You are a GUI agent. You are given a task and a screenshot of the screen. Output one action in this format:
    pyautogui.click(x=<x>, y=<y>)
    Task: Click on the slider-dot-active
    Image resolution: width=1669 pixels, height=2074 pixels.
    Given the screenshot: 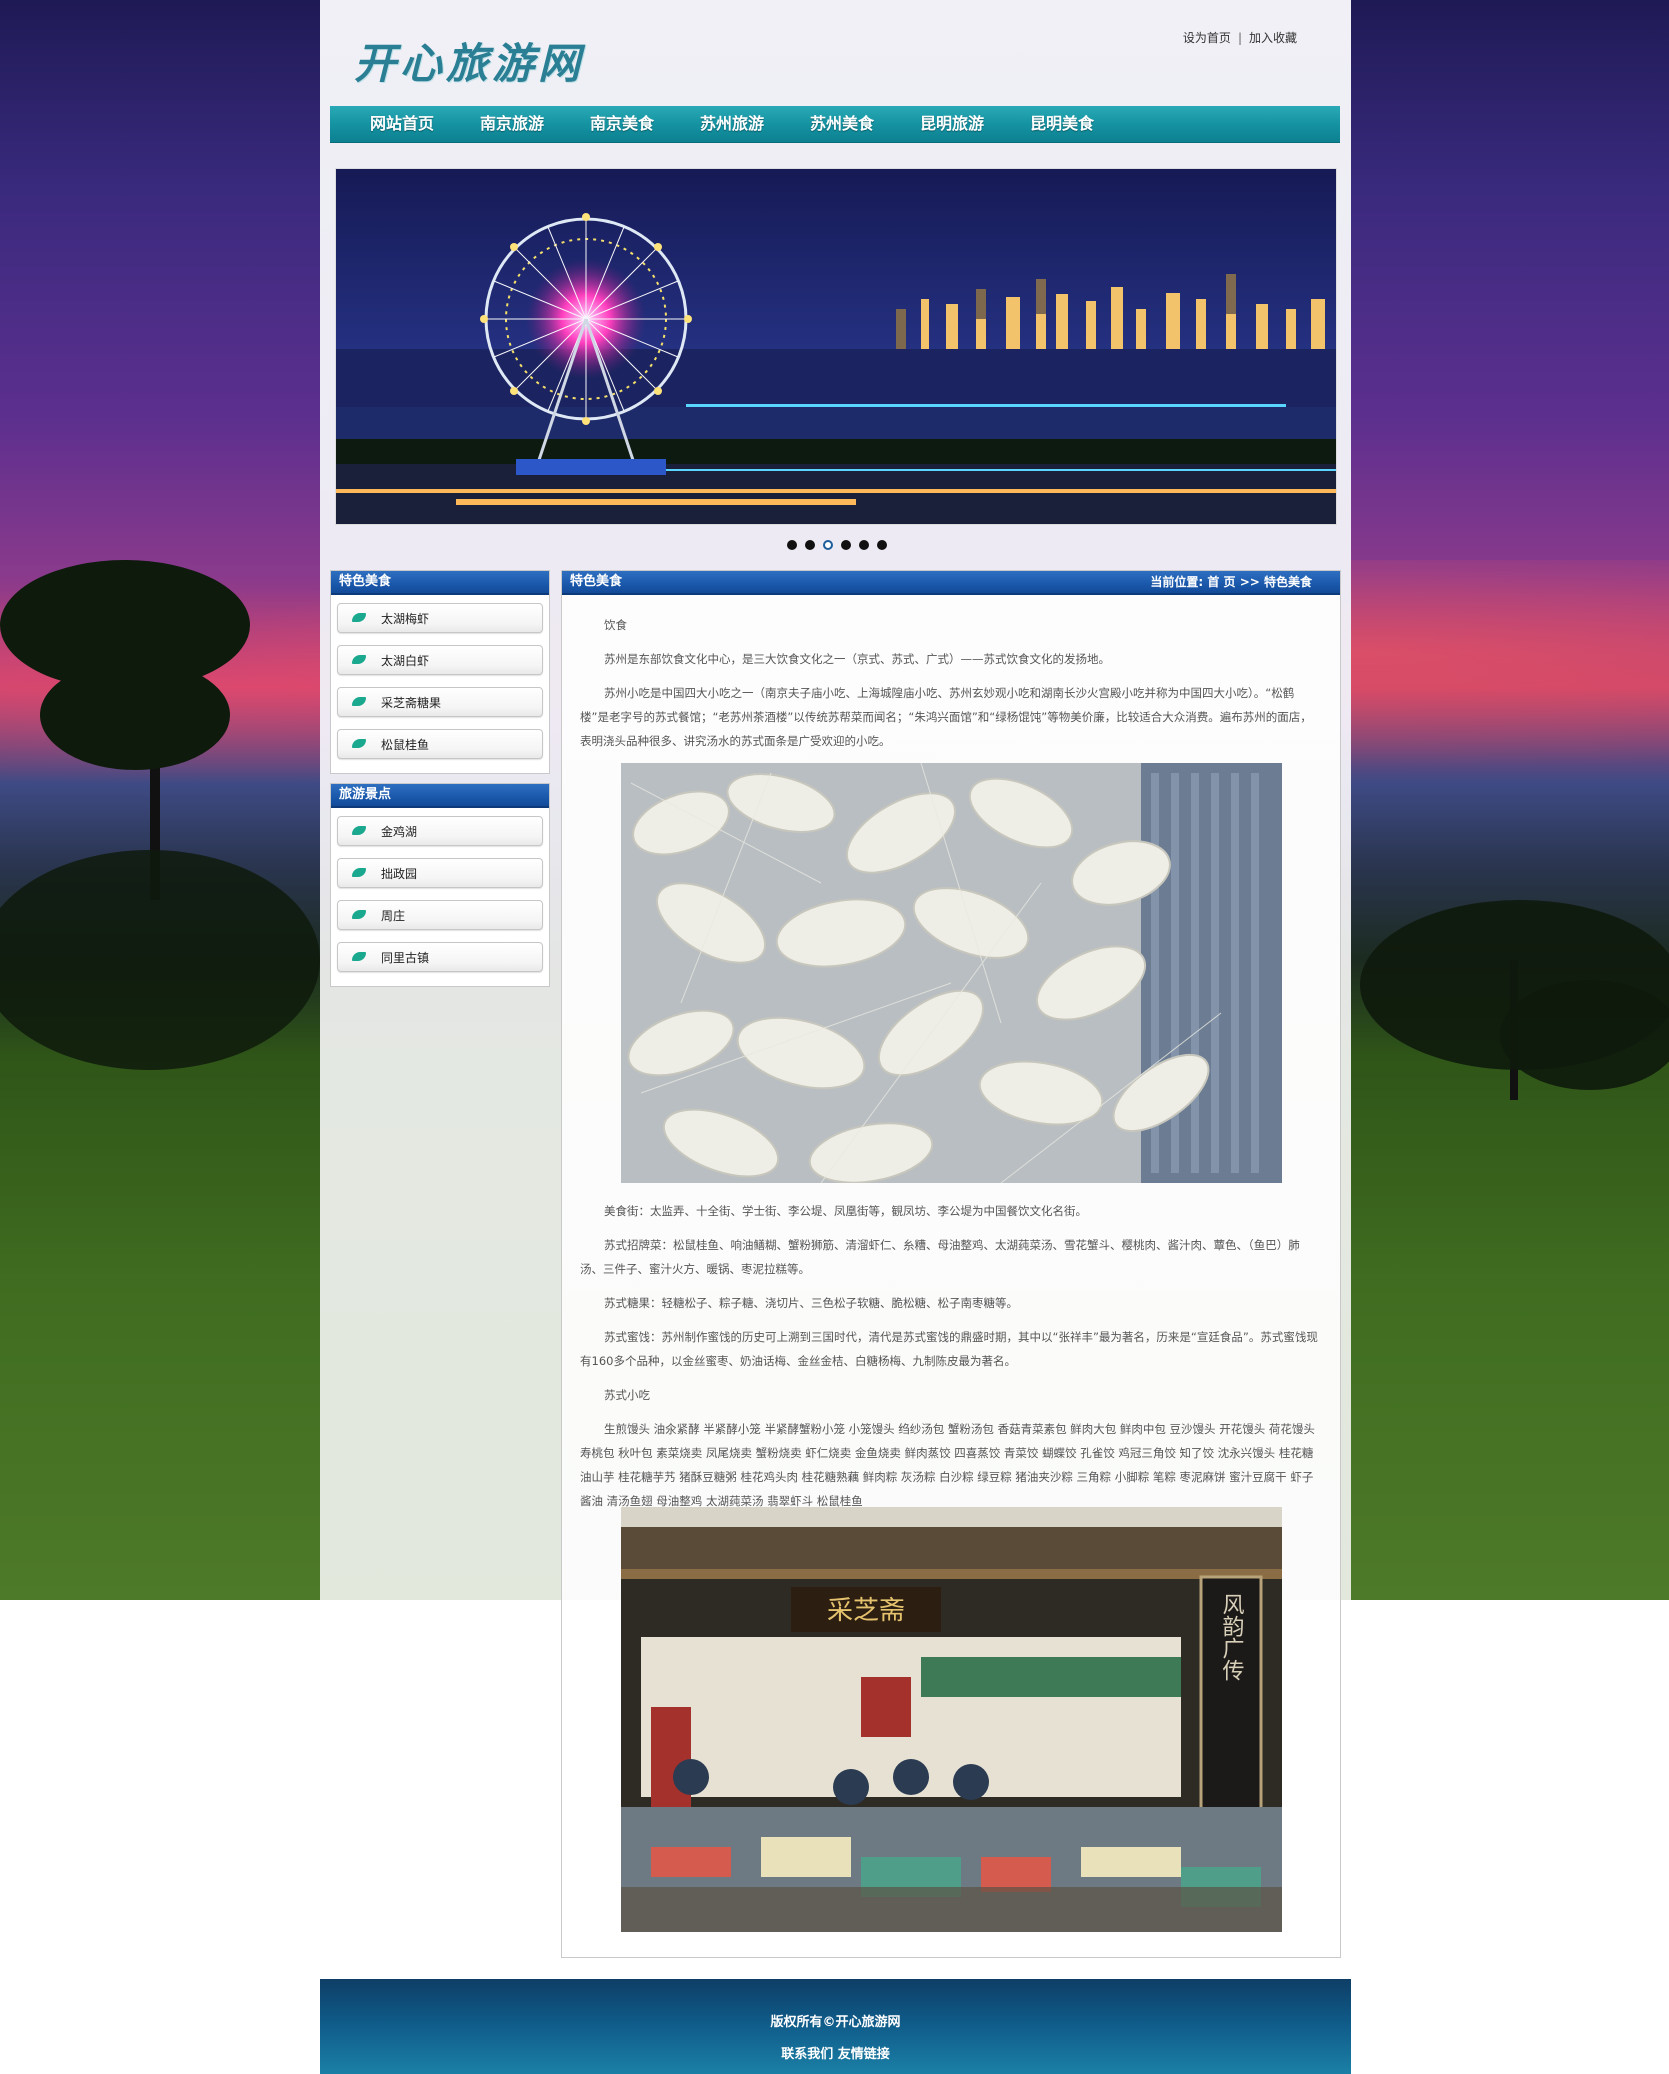 What is the action you would take?
    pyautogui.click(x=828, y=545)
    